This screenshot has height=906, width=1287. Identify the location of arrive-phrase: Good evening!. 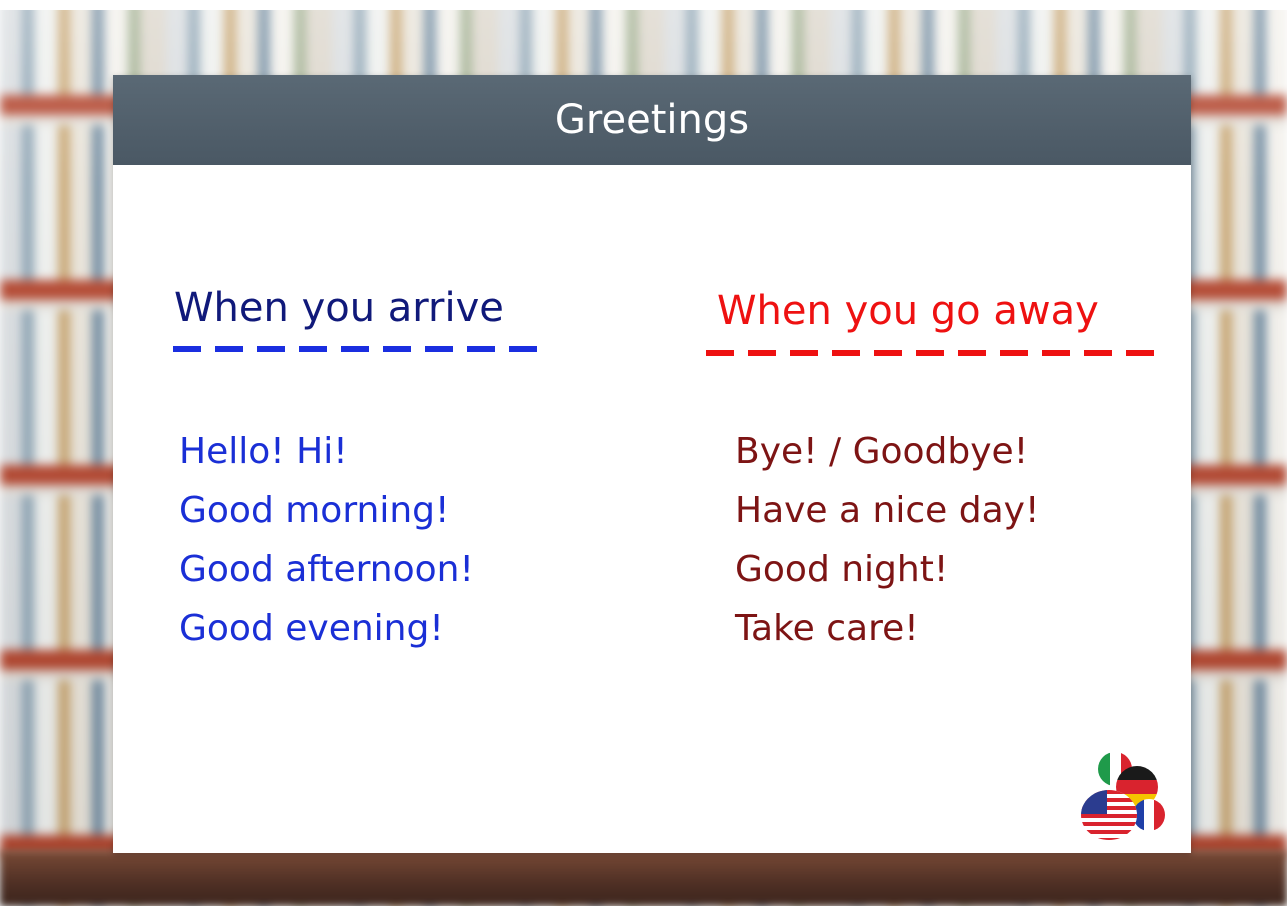
(311, 628).